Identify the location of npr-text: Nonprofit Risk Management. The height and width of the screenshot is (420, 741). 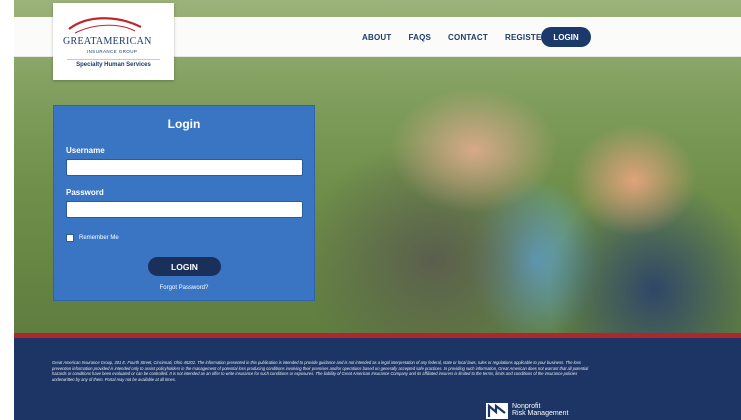
(540, 410).